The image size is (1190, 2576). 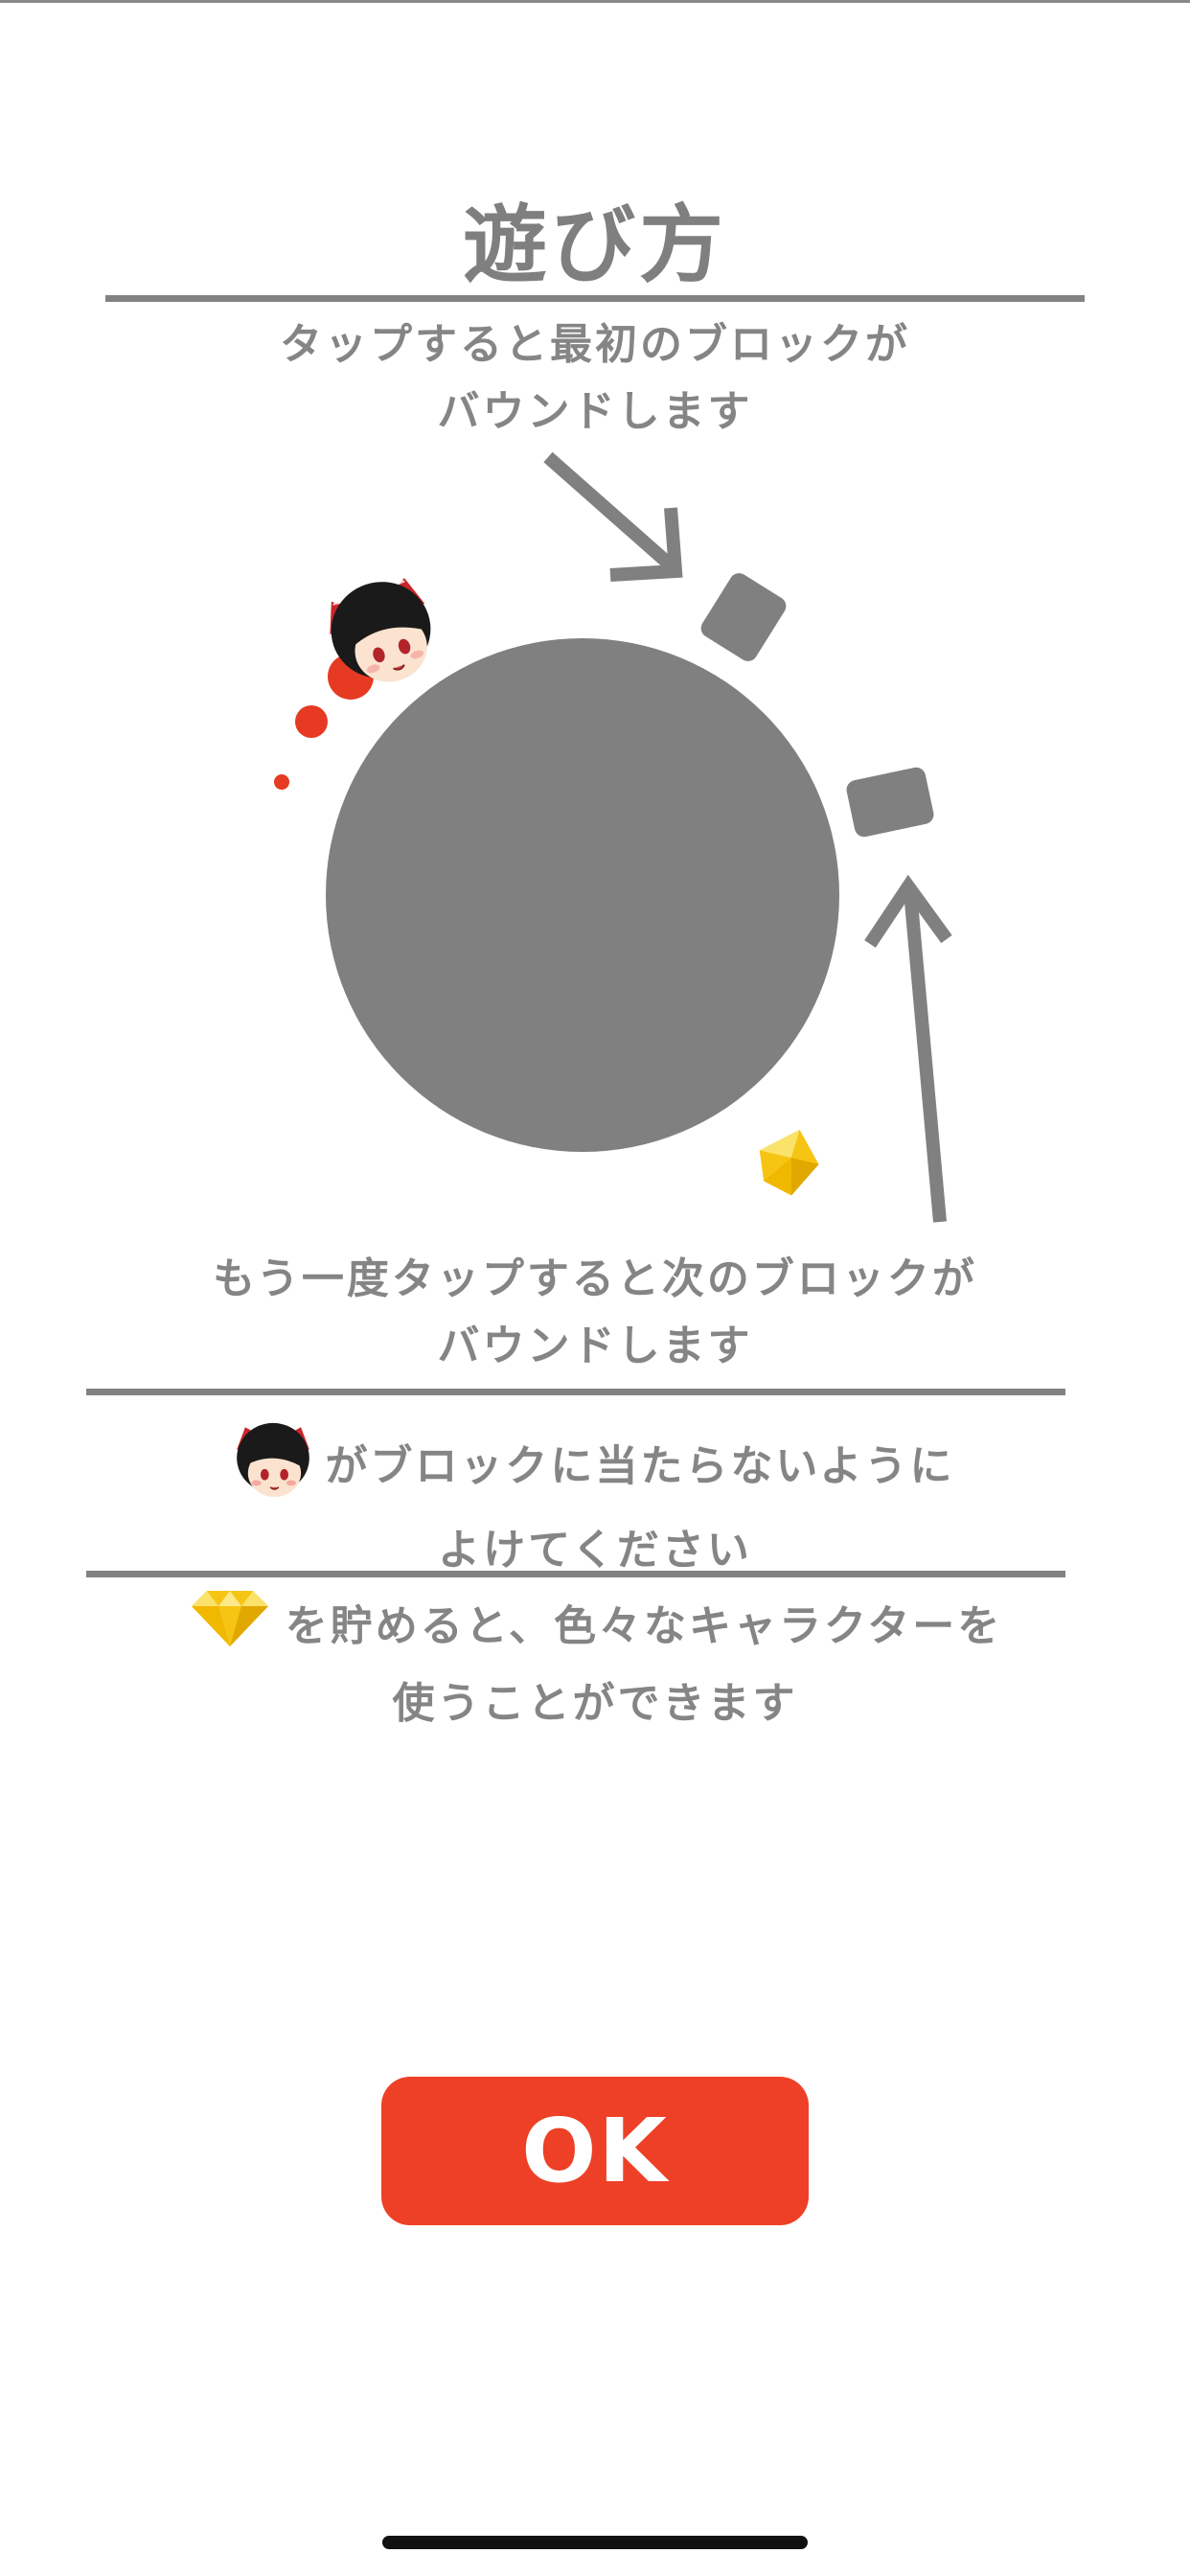 I want to click on avoid-caption: がブロックに当たらないように よけてください, so click(x=595, y=1502).